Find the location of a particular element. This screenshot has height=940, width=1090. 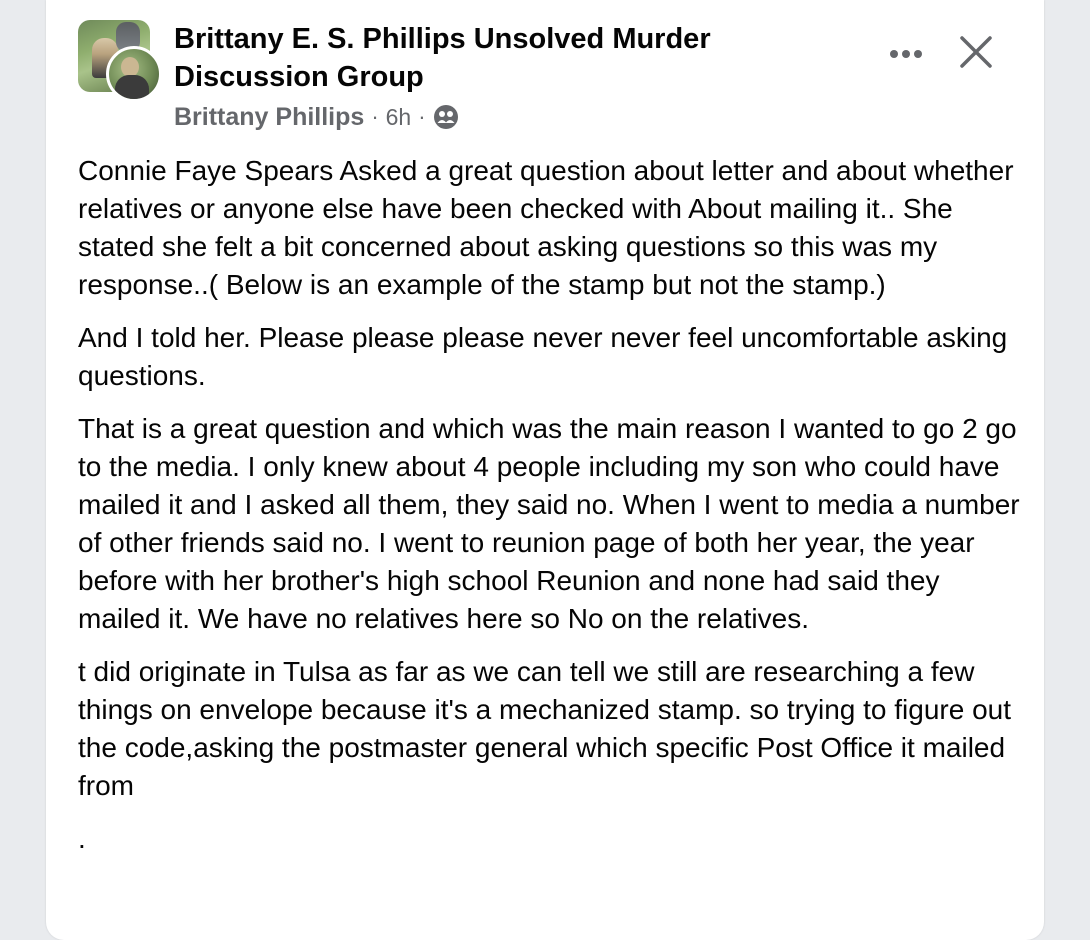

close-icon is located at coordinates (976, 54).